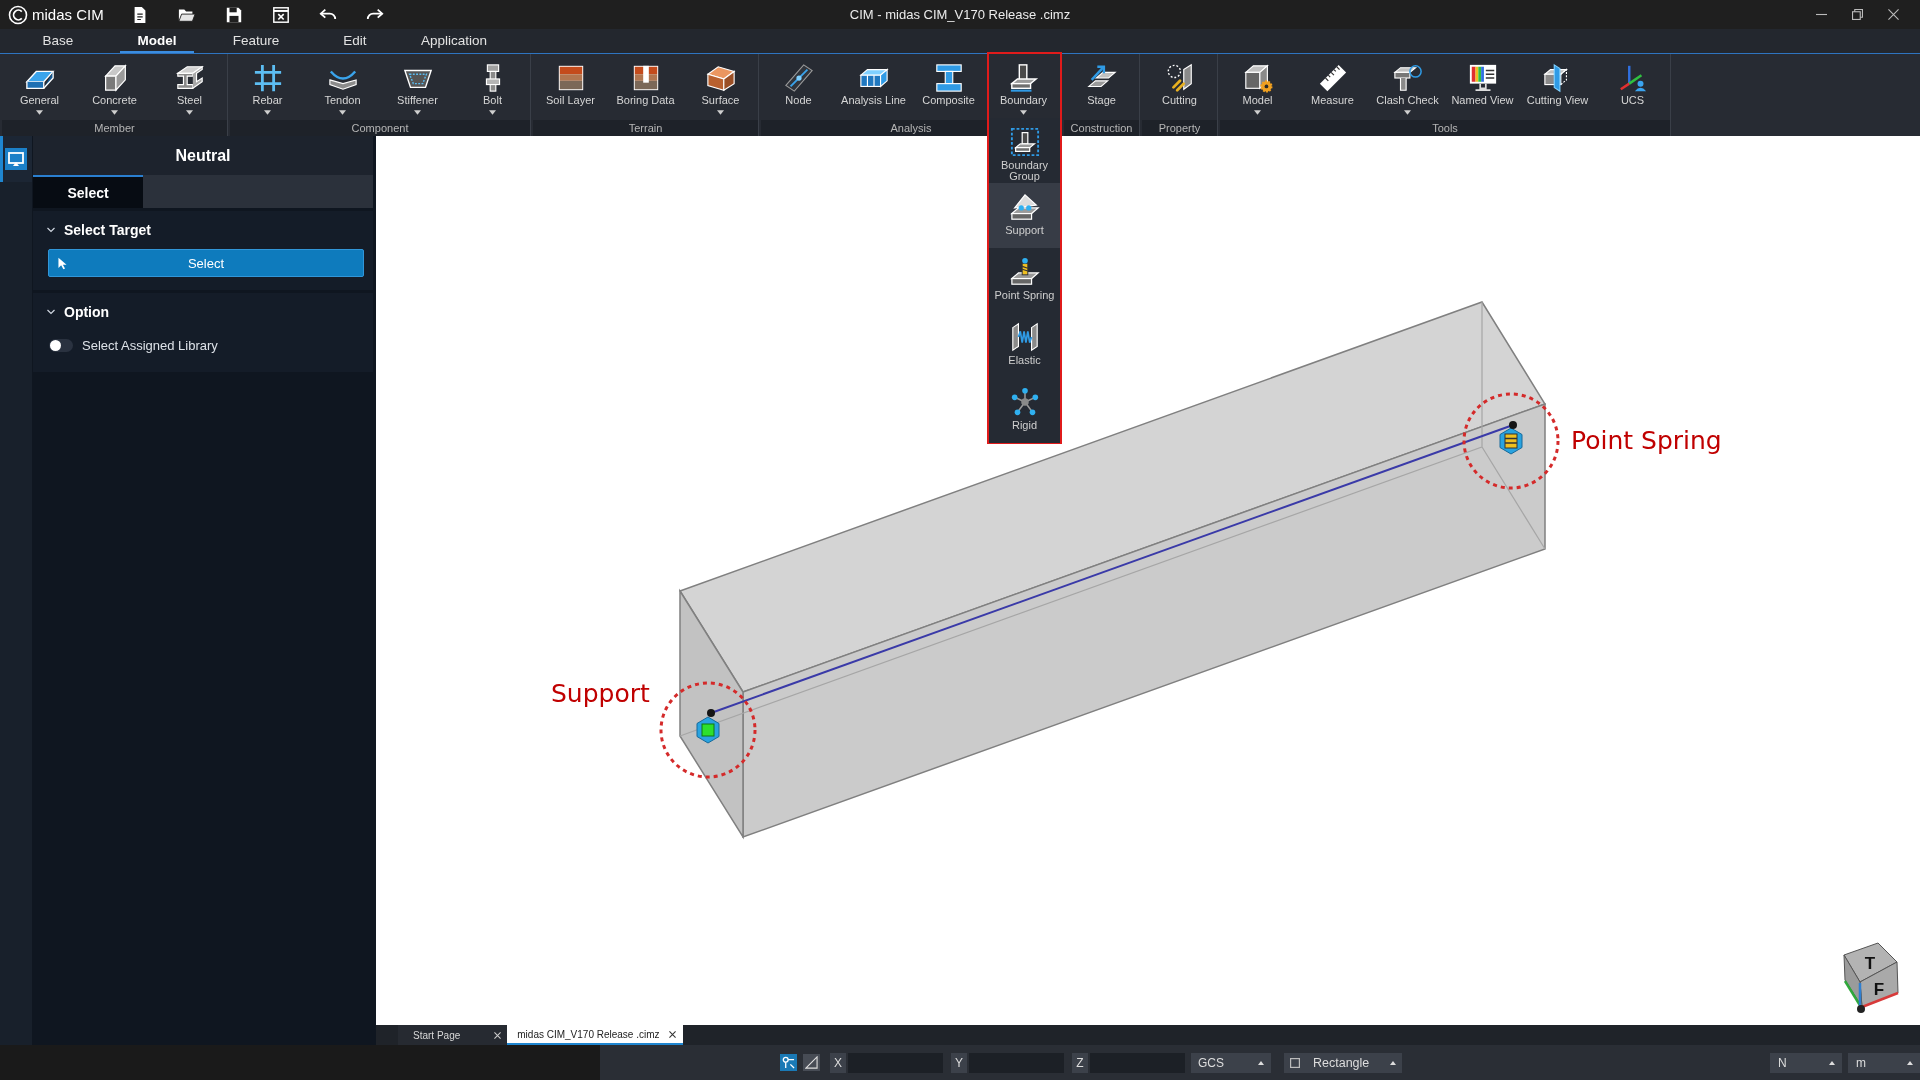  What do you see at coordinates (107, 230) in the screenshot?
I see `section-title: Select Target` at bounding box center [107, 230].